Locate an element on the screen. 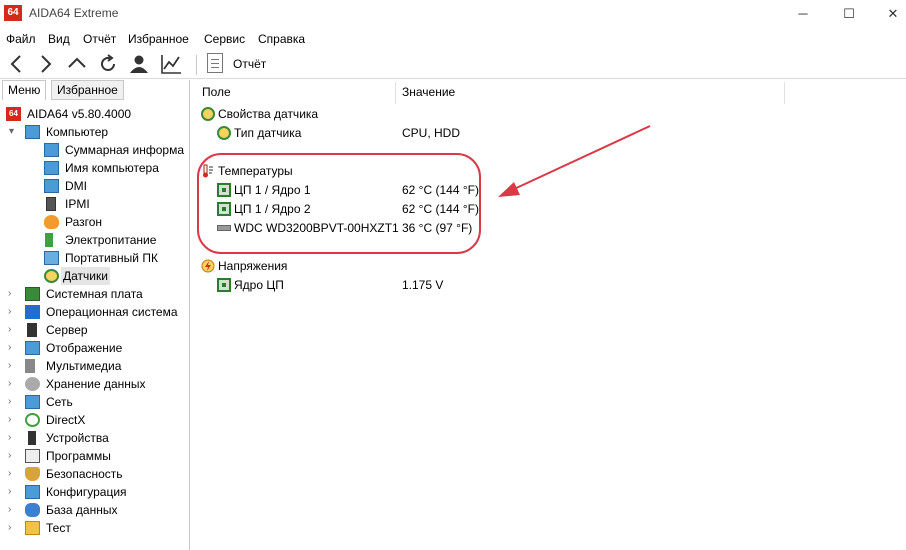 The image size is (906, 550). monitor-icon is located at coordinates (32, 348).